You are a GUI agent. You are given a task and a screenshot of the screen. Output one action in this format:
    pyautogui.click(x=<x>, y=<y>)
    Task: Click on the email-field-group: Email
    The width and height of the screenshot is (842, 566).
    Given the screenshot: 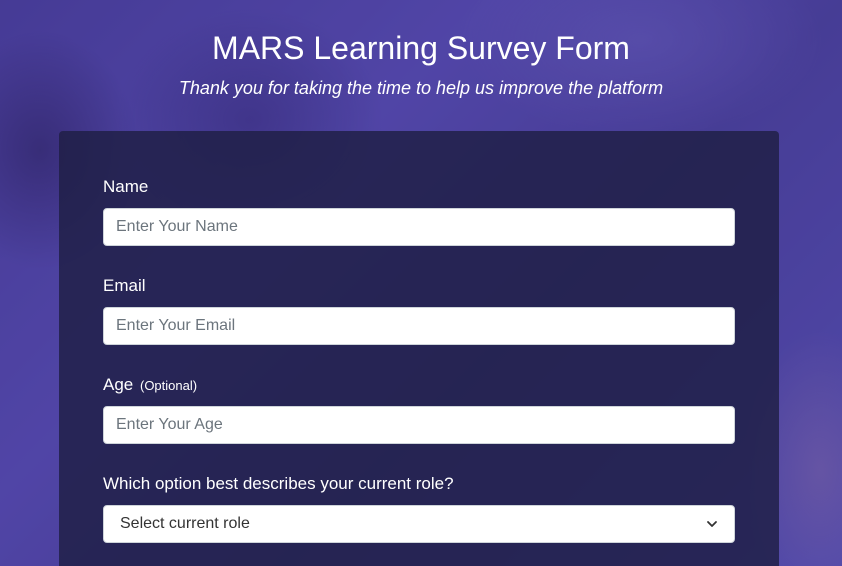 What is the action you would take?
    pyautogui.click(x=419, y=310)
    